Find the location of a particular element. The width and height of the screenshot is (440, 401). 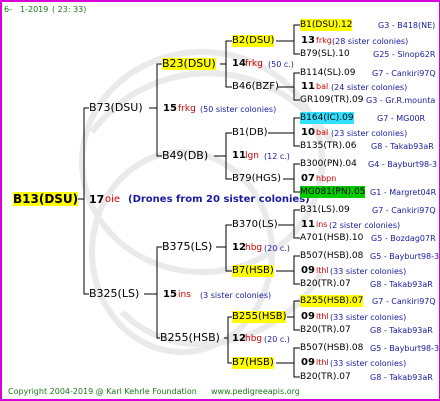

root-source: oie is located at coordinates (113, 199).